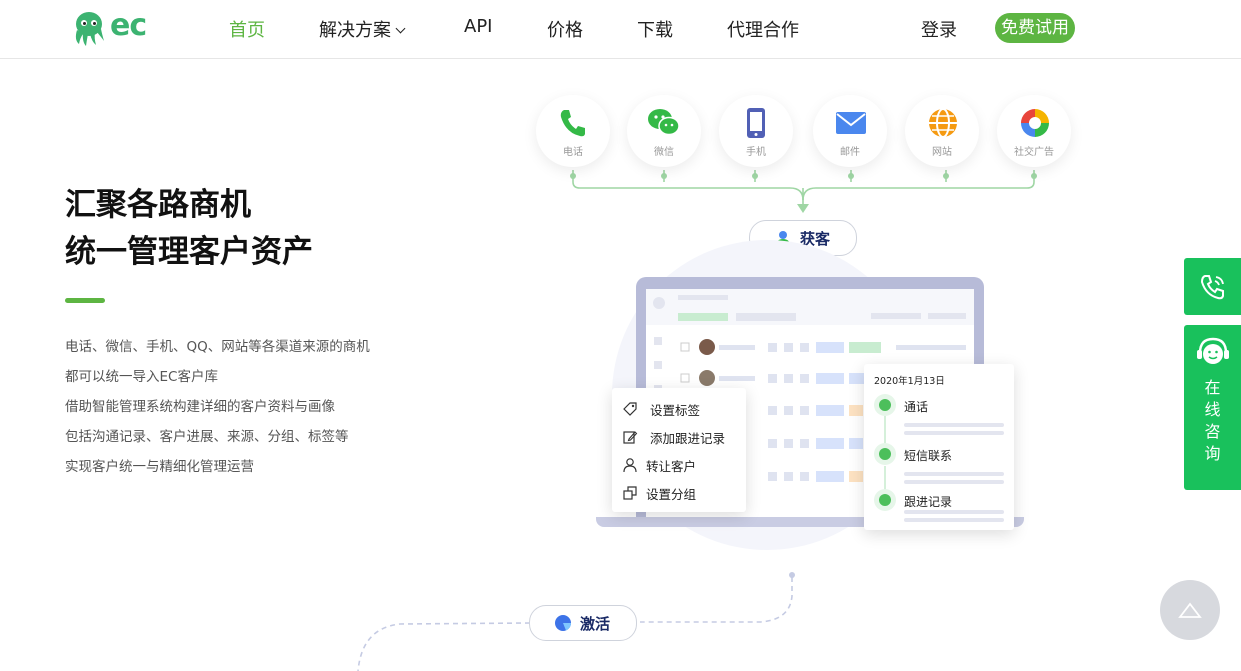 The width and height of the screenshot is (1241, 671). What do you see at coordinates (675, 410) in the screenshot?
I see `menu-item-label: 设置标签` at bounding box center [675, 410].